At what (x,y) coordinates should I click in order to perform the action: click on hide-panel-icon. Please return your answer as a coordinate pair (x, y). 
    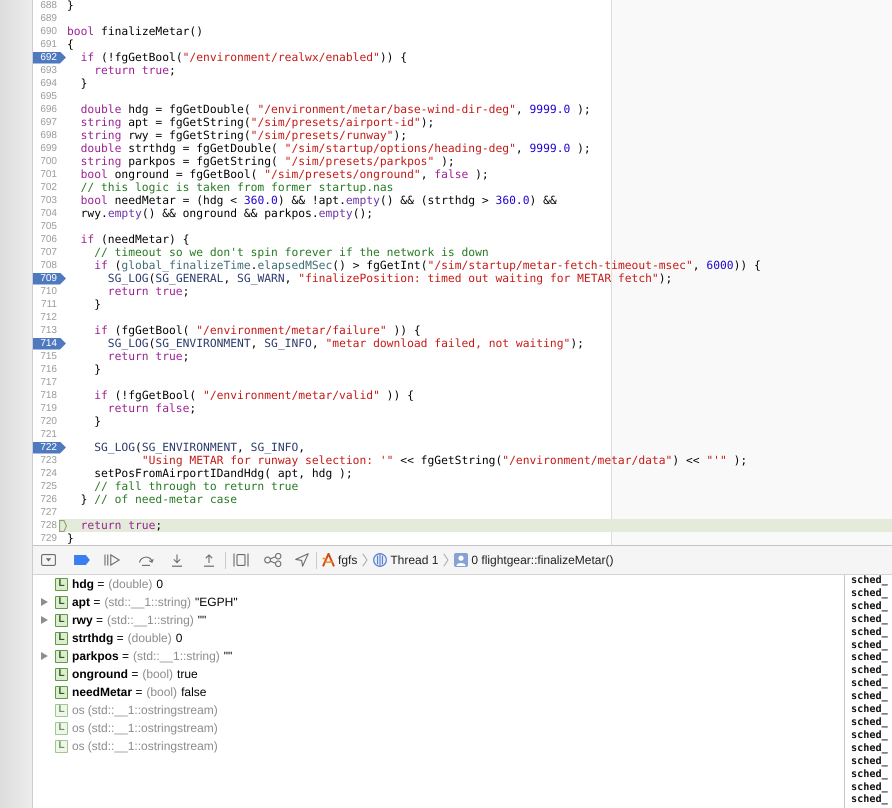
    Looking at the image, I should click on (48, 560).